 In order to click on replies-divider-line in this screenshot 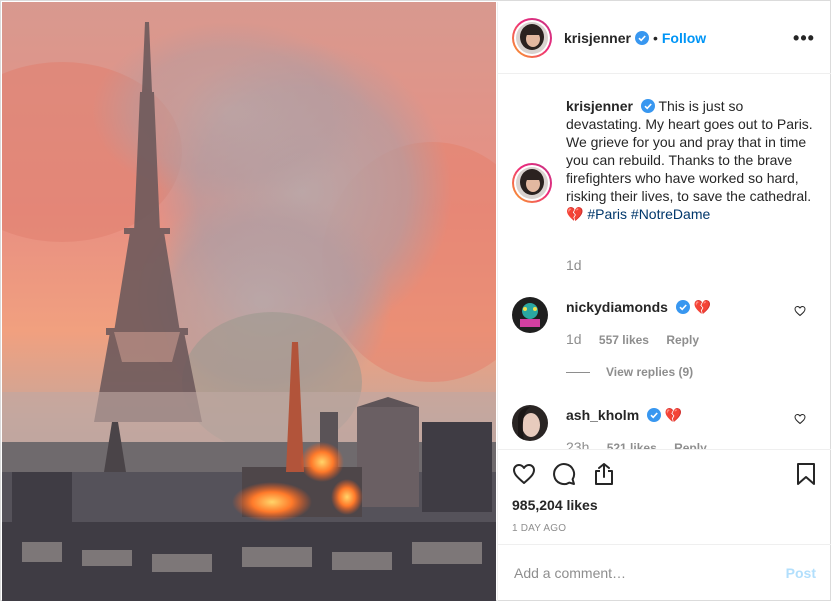, I will do `click(578, 372)`.